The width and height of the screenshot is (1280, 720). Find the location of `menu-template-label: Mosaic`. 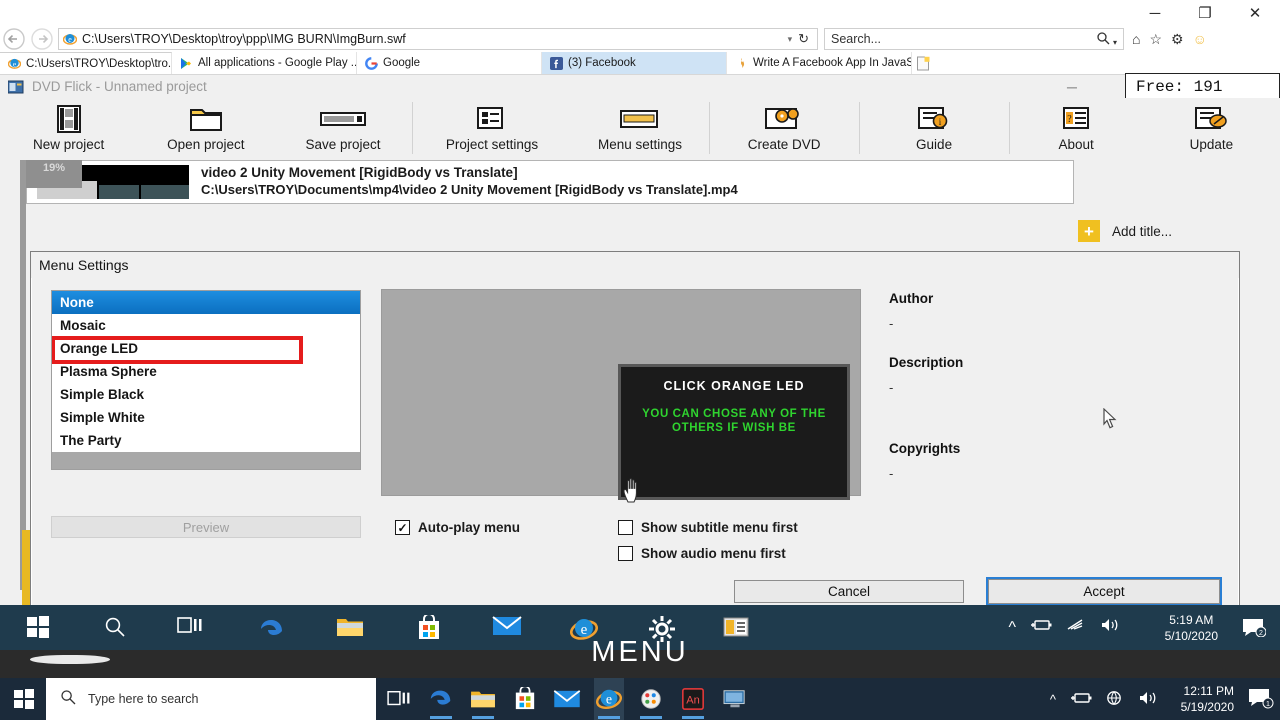

menu-template-label: Mosaic is located at coordinates (83, 325).